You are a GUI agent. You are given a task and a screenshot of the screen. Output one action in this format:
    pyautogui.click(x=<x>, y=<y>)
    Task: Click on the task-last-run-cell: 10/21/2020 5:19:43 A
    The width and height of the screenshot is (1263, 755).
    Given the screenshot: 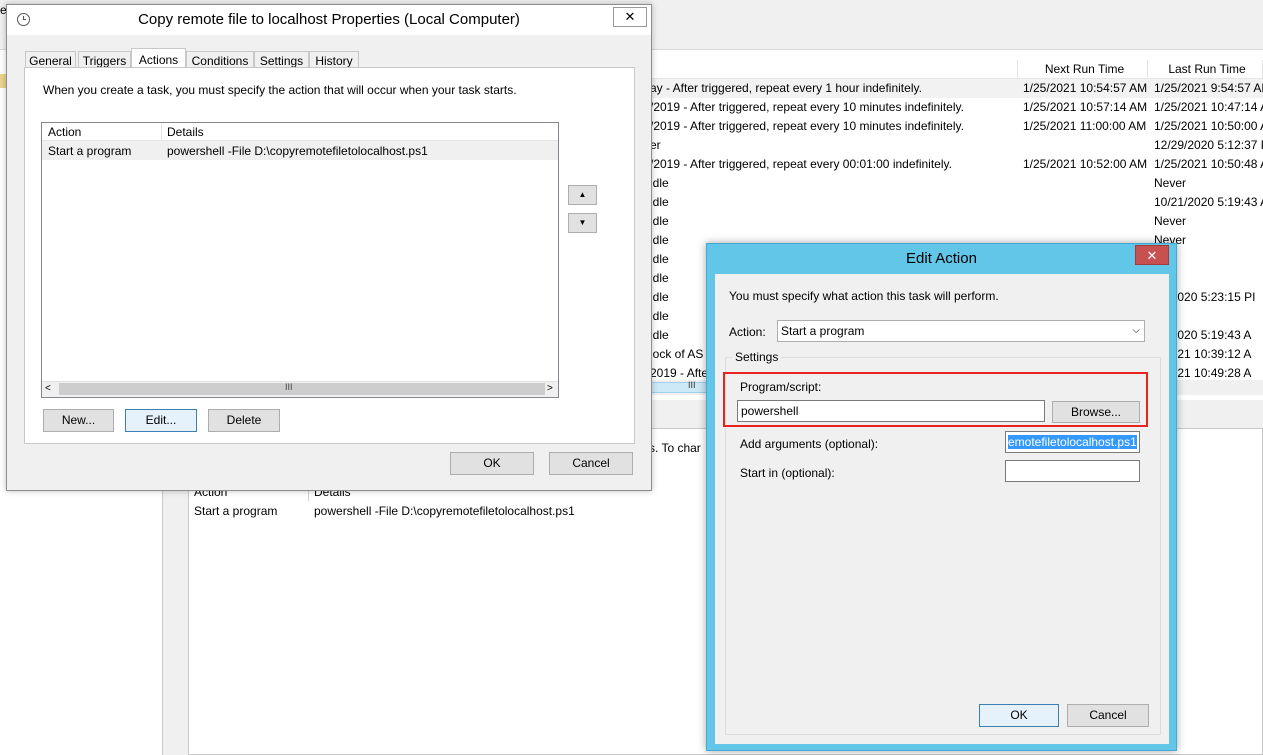 What is the action you would take?
    pyautogui.click(x=1208, y=202)
    